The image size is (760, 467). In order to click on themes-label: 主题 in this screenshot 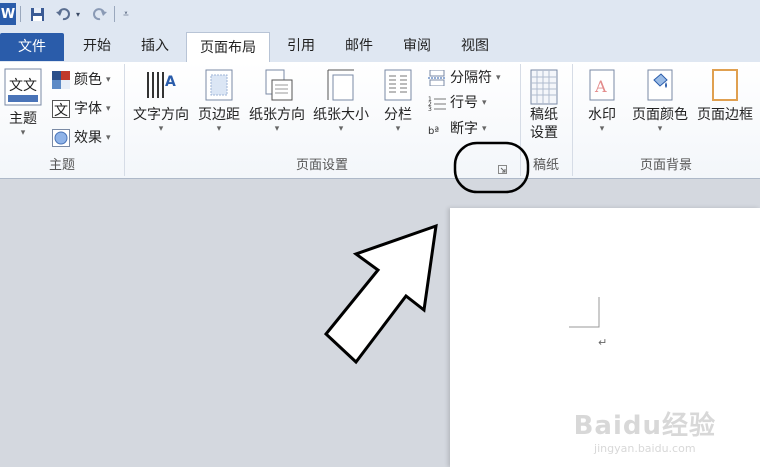, I will do `click(23, 119)`.